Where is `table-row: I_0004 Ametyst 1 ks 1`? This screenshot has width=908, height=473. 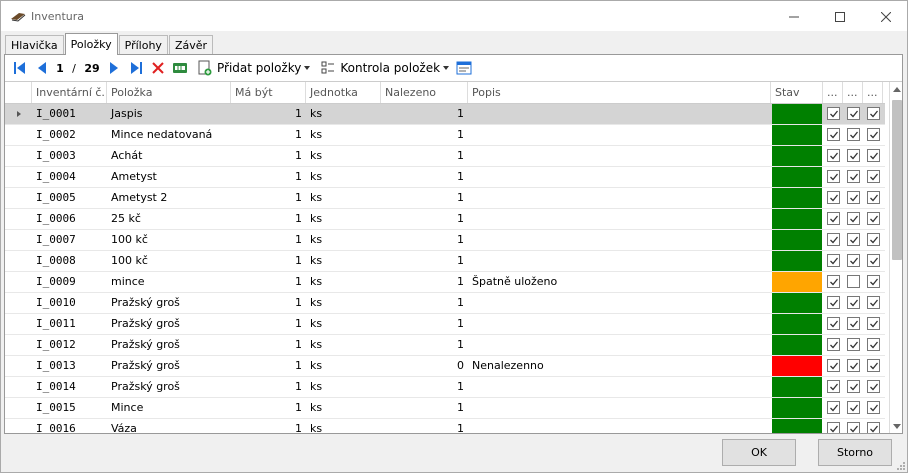
table-row: I_0004 Ametyst 1 ks 1 is located at coordinates (445, 177).